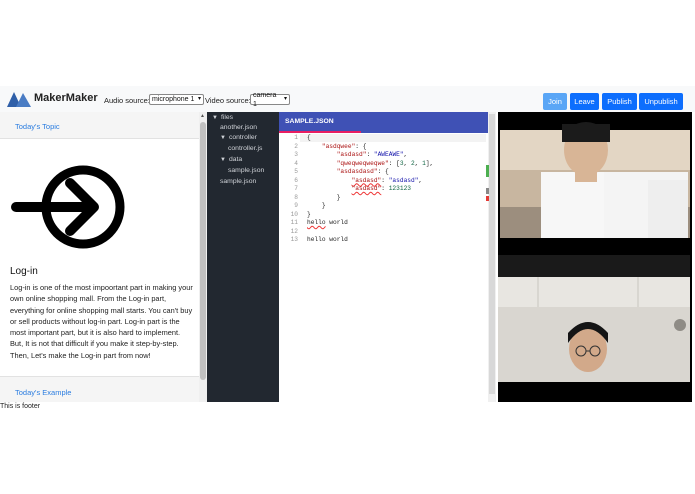  Describe the element at coordinates (19, 99) in the screenshot. I see `mountain-logo-icon` at that location.